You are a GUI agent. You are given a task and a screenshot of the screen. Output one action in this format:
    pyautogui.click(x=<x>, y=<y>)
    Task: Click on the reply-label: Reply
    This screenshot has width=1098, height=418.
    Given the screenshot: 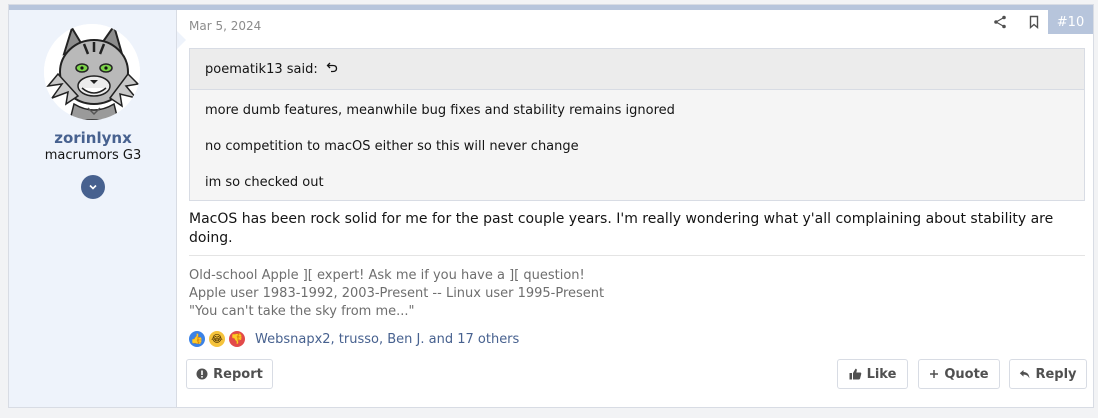 What is the action you would take?
    pyautogui.click(x=1056, y=374)
    